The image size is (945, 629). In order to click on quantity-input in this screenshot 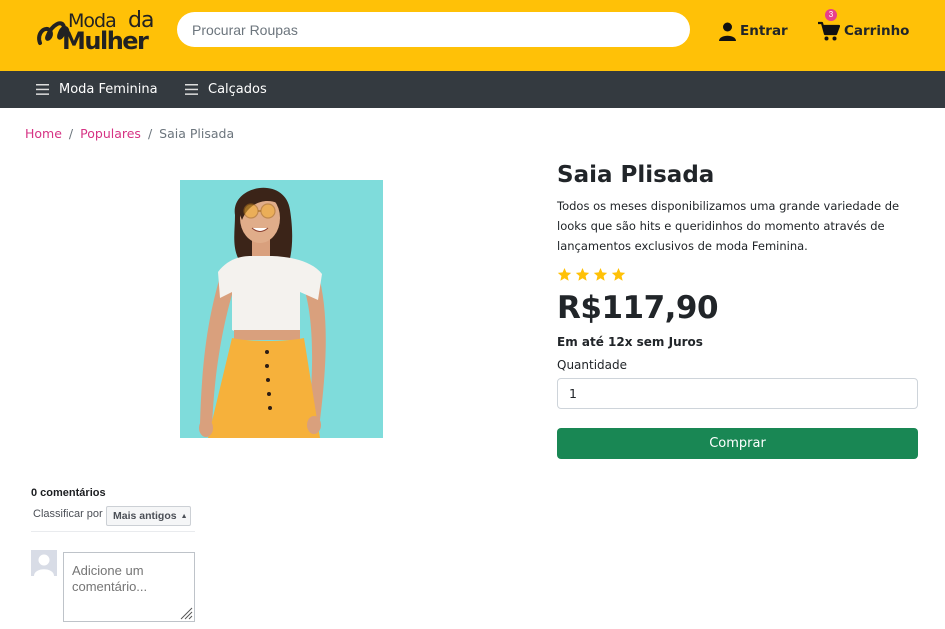, I will do `click(737, 393)`.